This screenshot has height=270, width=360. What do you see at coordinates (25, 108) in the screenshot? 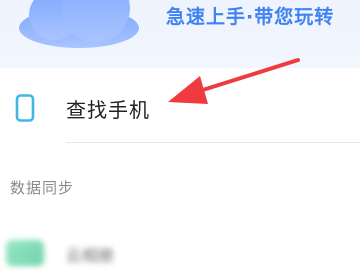
I see `phone-icon` at bounding box center [25, 108].